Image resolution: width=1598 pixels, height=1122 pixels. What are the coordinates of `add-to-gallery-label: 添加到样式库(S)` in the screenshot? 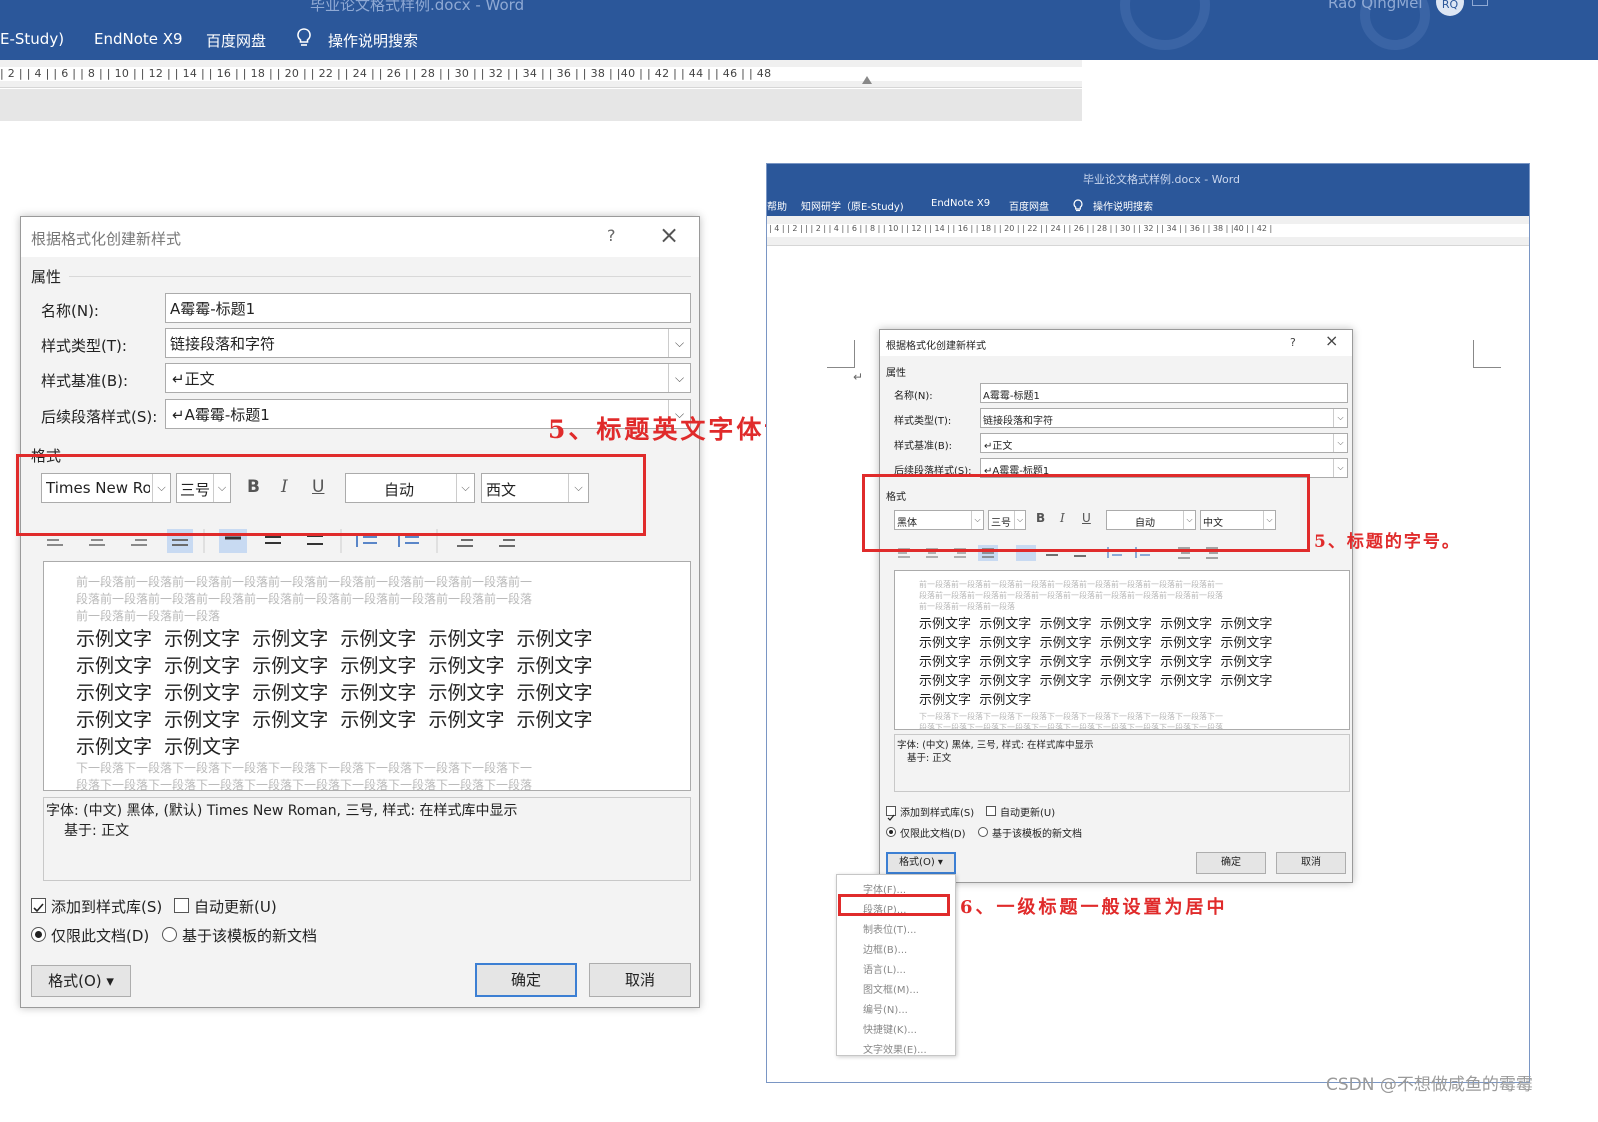 It's located at (106, 906).